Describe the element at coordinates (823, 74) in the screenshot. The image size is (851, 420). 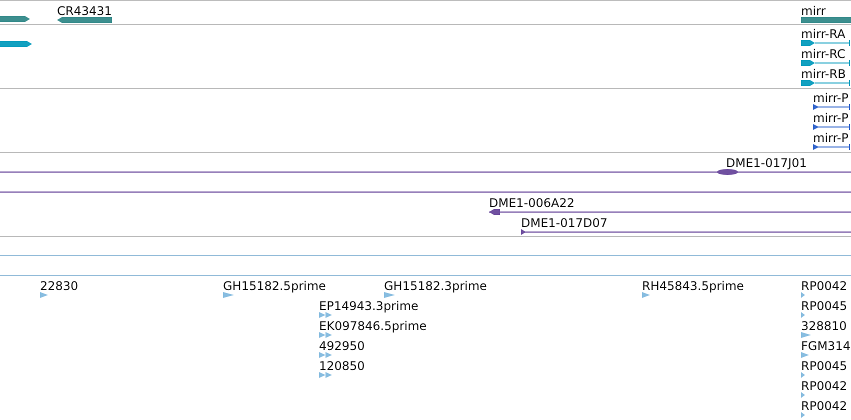
I see `feature-label: mirr-RB` at that location.